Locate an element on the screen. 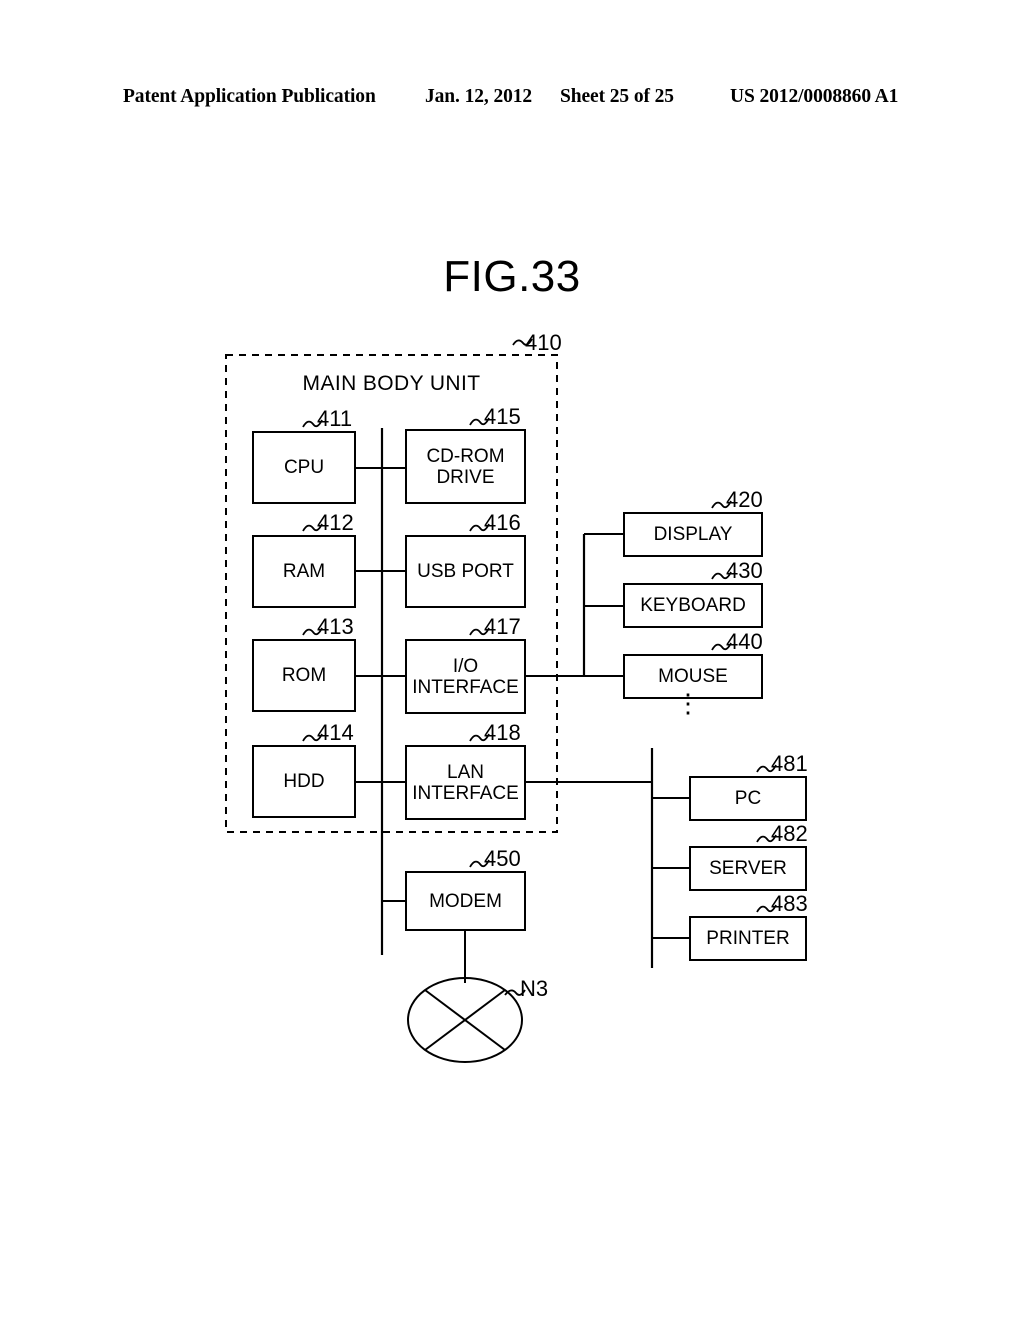  ref-number-410: 410 is located at coordinates (543, 342).